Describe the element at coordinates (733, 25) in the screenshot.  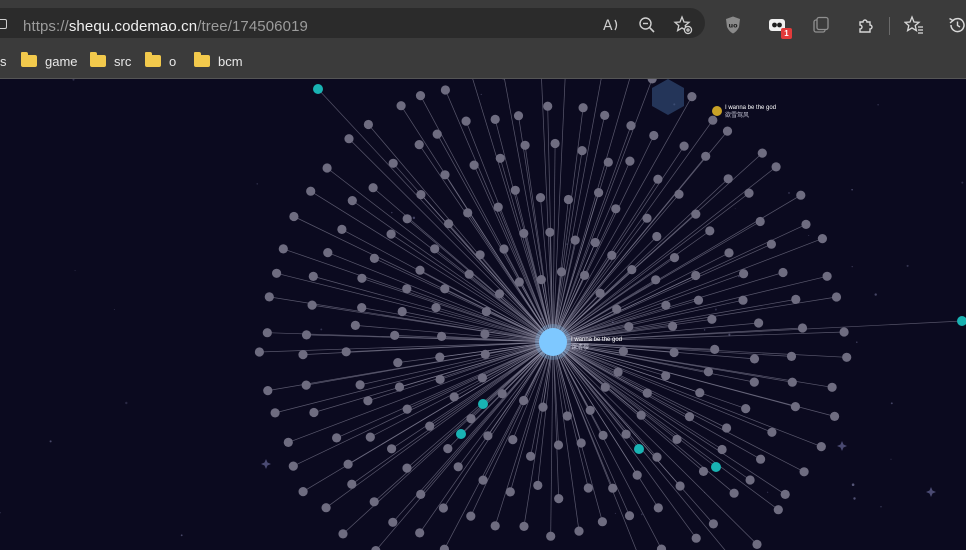
I see `ublock-icon: uo` at that location.